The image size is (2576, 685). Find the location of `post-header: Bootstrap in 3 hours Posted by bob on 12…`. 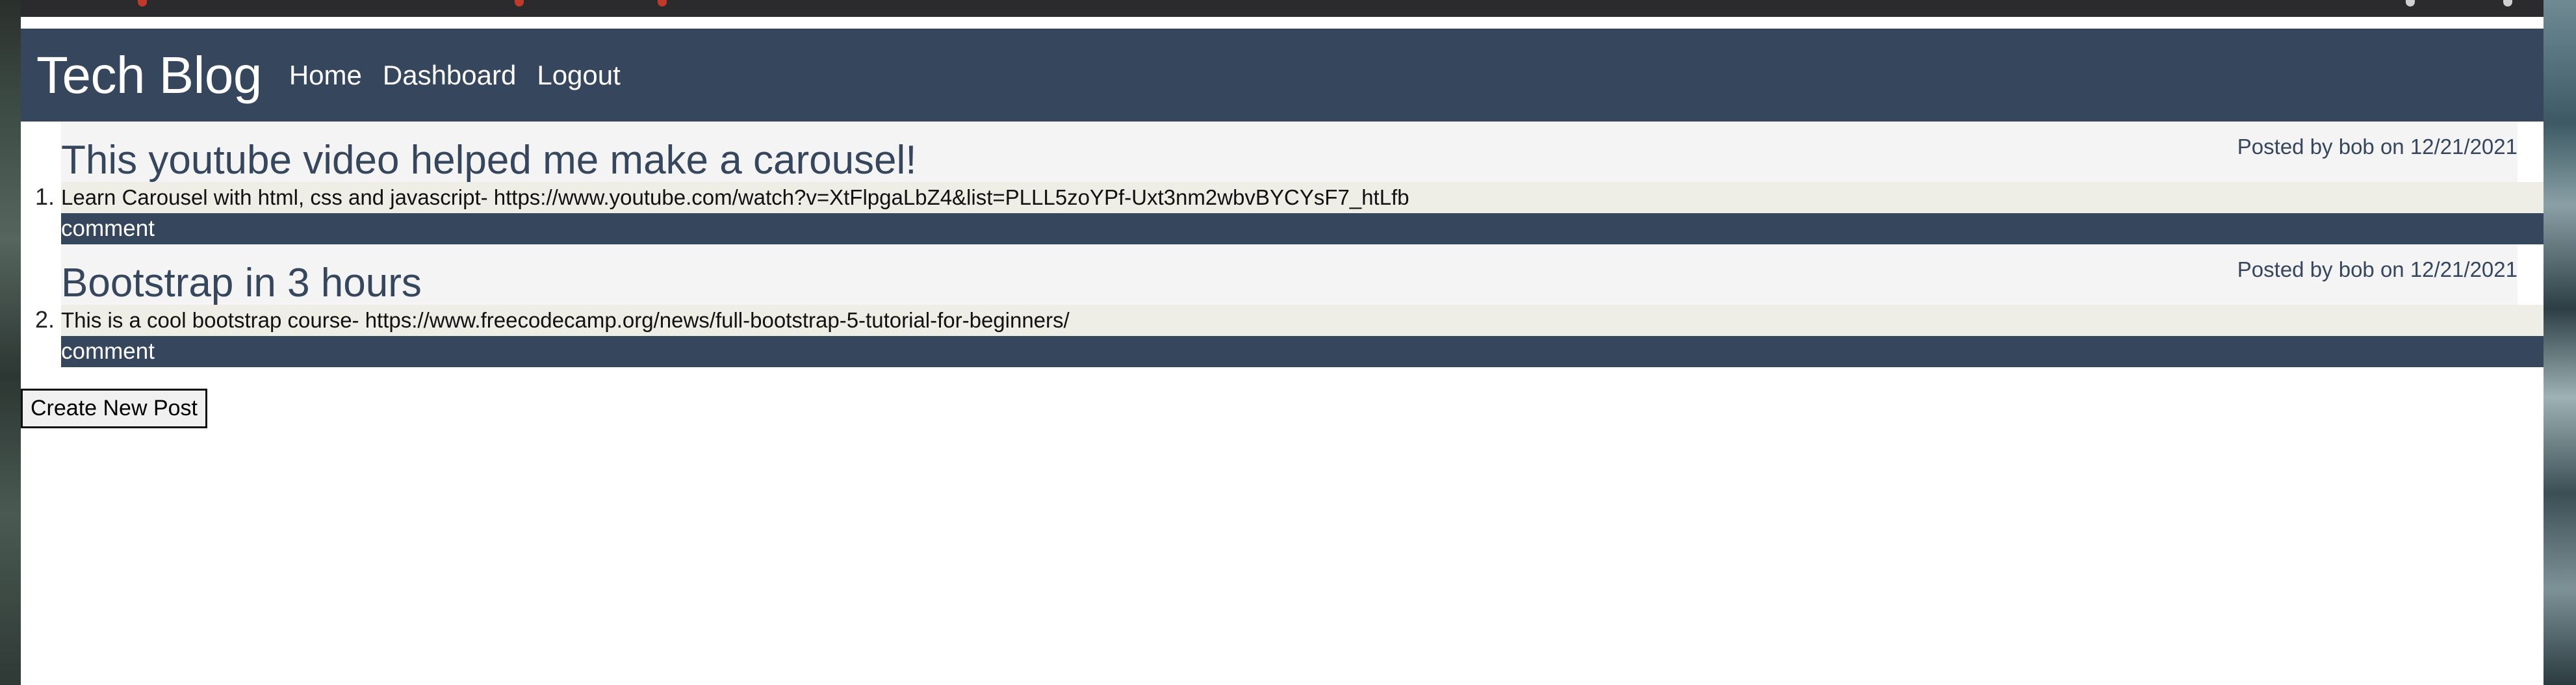

post-header: Bootstrap in 3 hours Posted by bob on 12… is located at coordinates (1289, 274).